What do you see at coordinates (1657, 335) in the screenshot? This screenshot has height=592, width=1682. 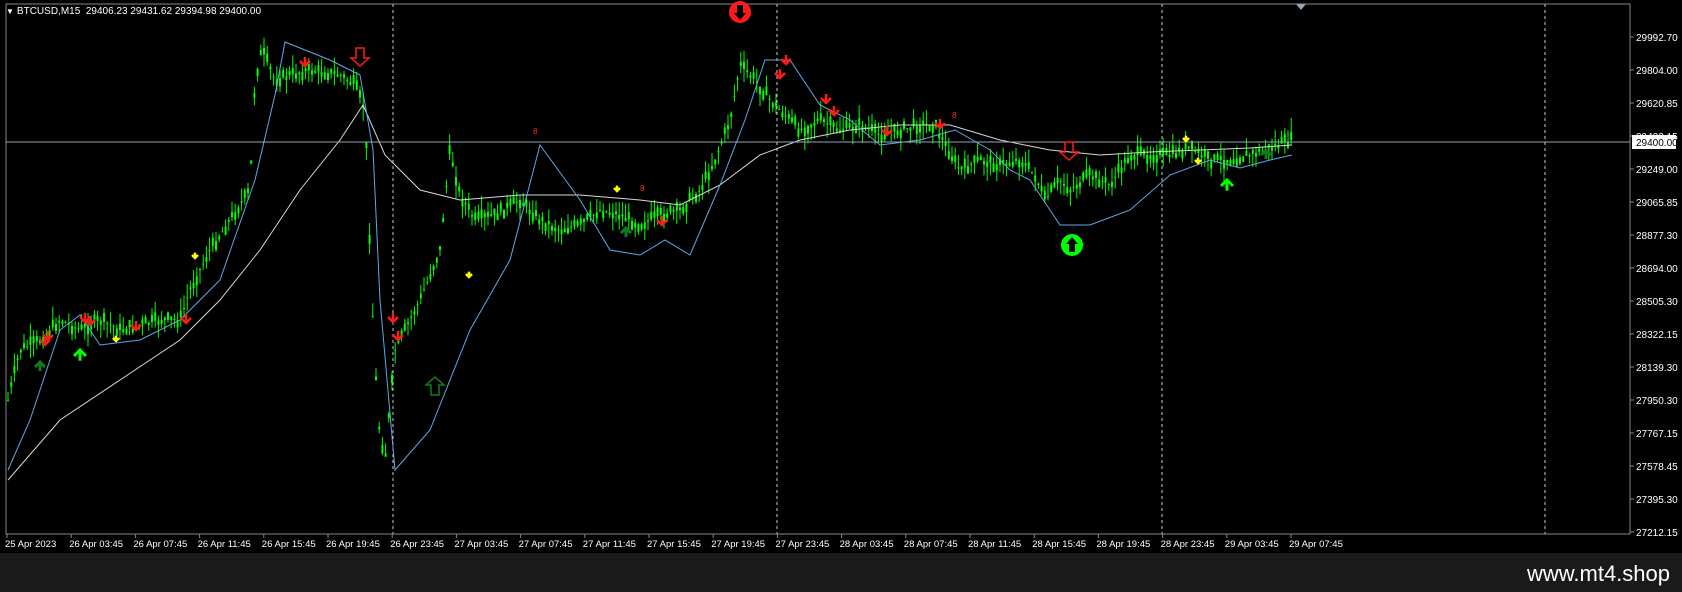 I see `price-tick-label: 28322.15` at bounding box center [1657, 335].